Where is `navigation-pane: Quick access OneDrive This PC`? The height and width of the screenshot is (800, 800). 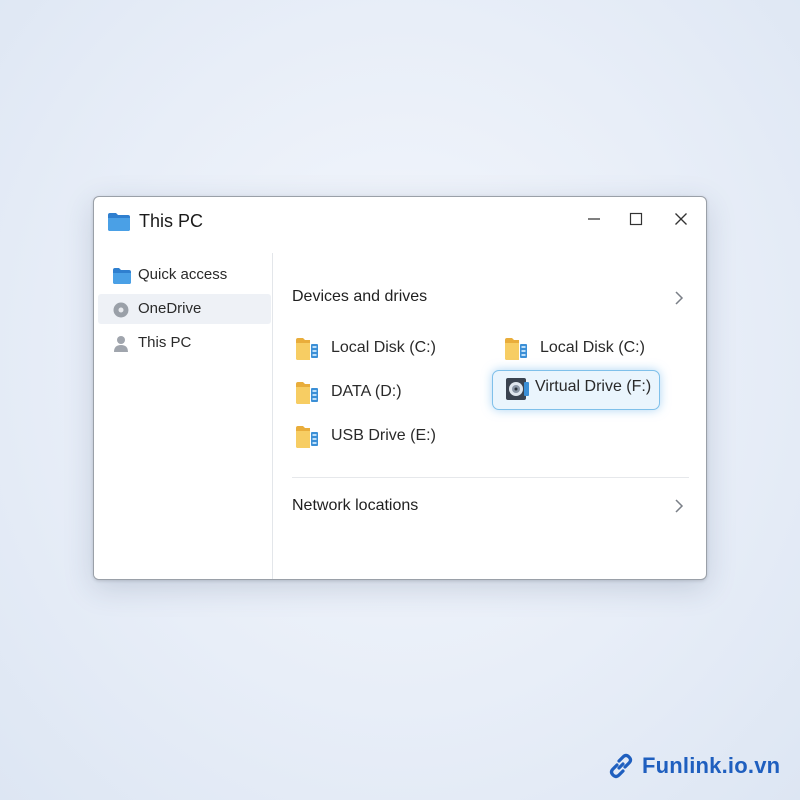 navigation-pane: Quick access OneDrive This PC is located at coordinates (183, 416).